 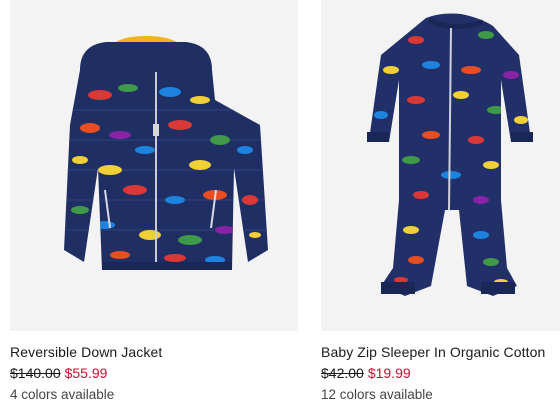 What do you see at coordinates (440, 394) in the screenshot?
I see `colors-available: 12 colors available` at bounding box center [440, 394].